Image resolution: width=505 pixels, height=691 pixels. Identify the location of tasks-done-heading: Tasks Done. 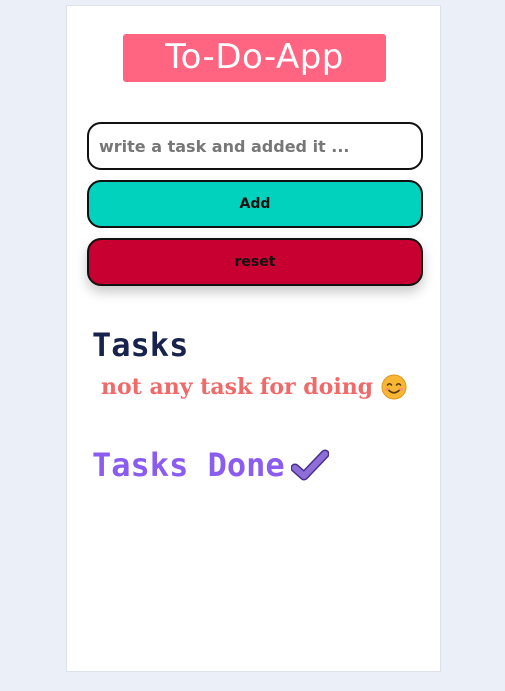
(211, 465).